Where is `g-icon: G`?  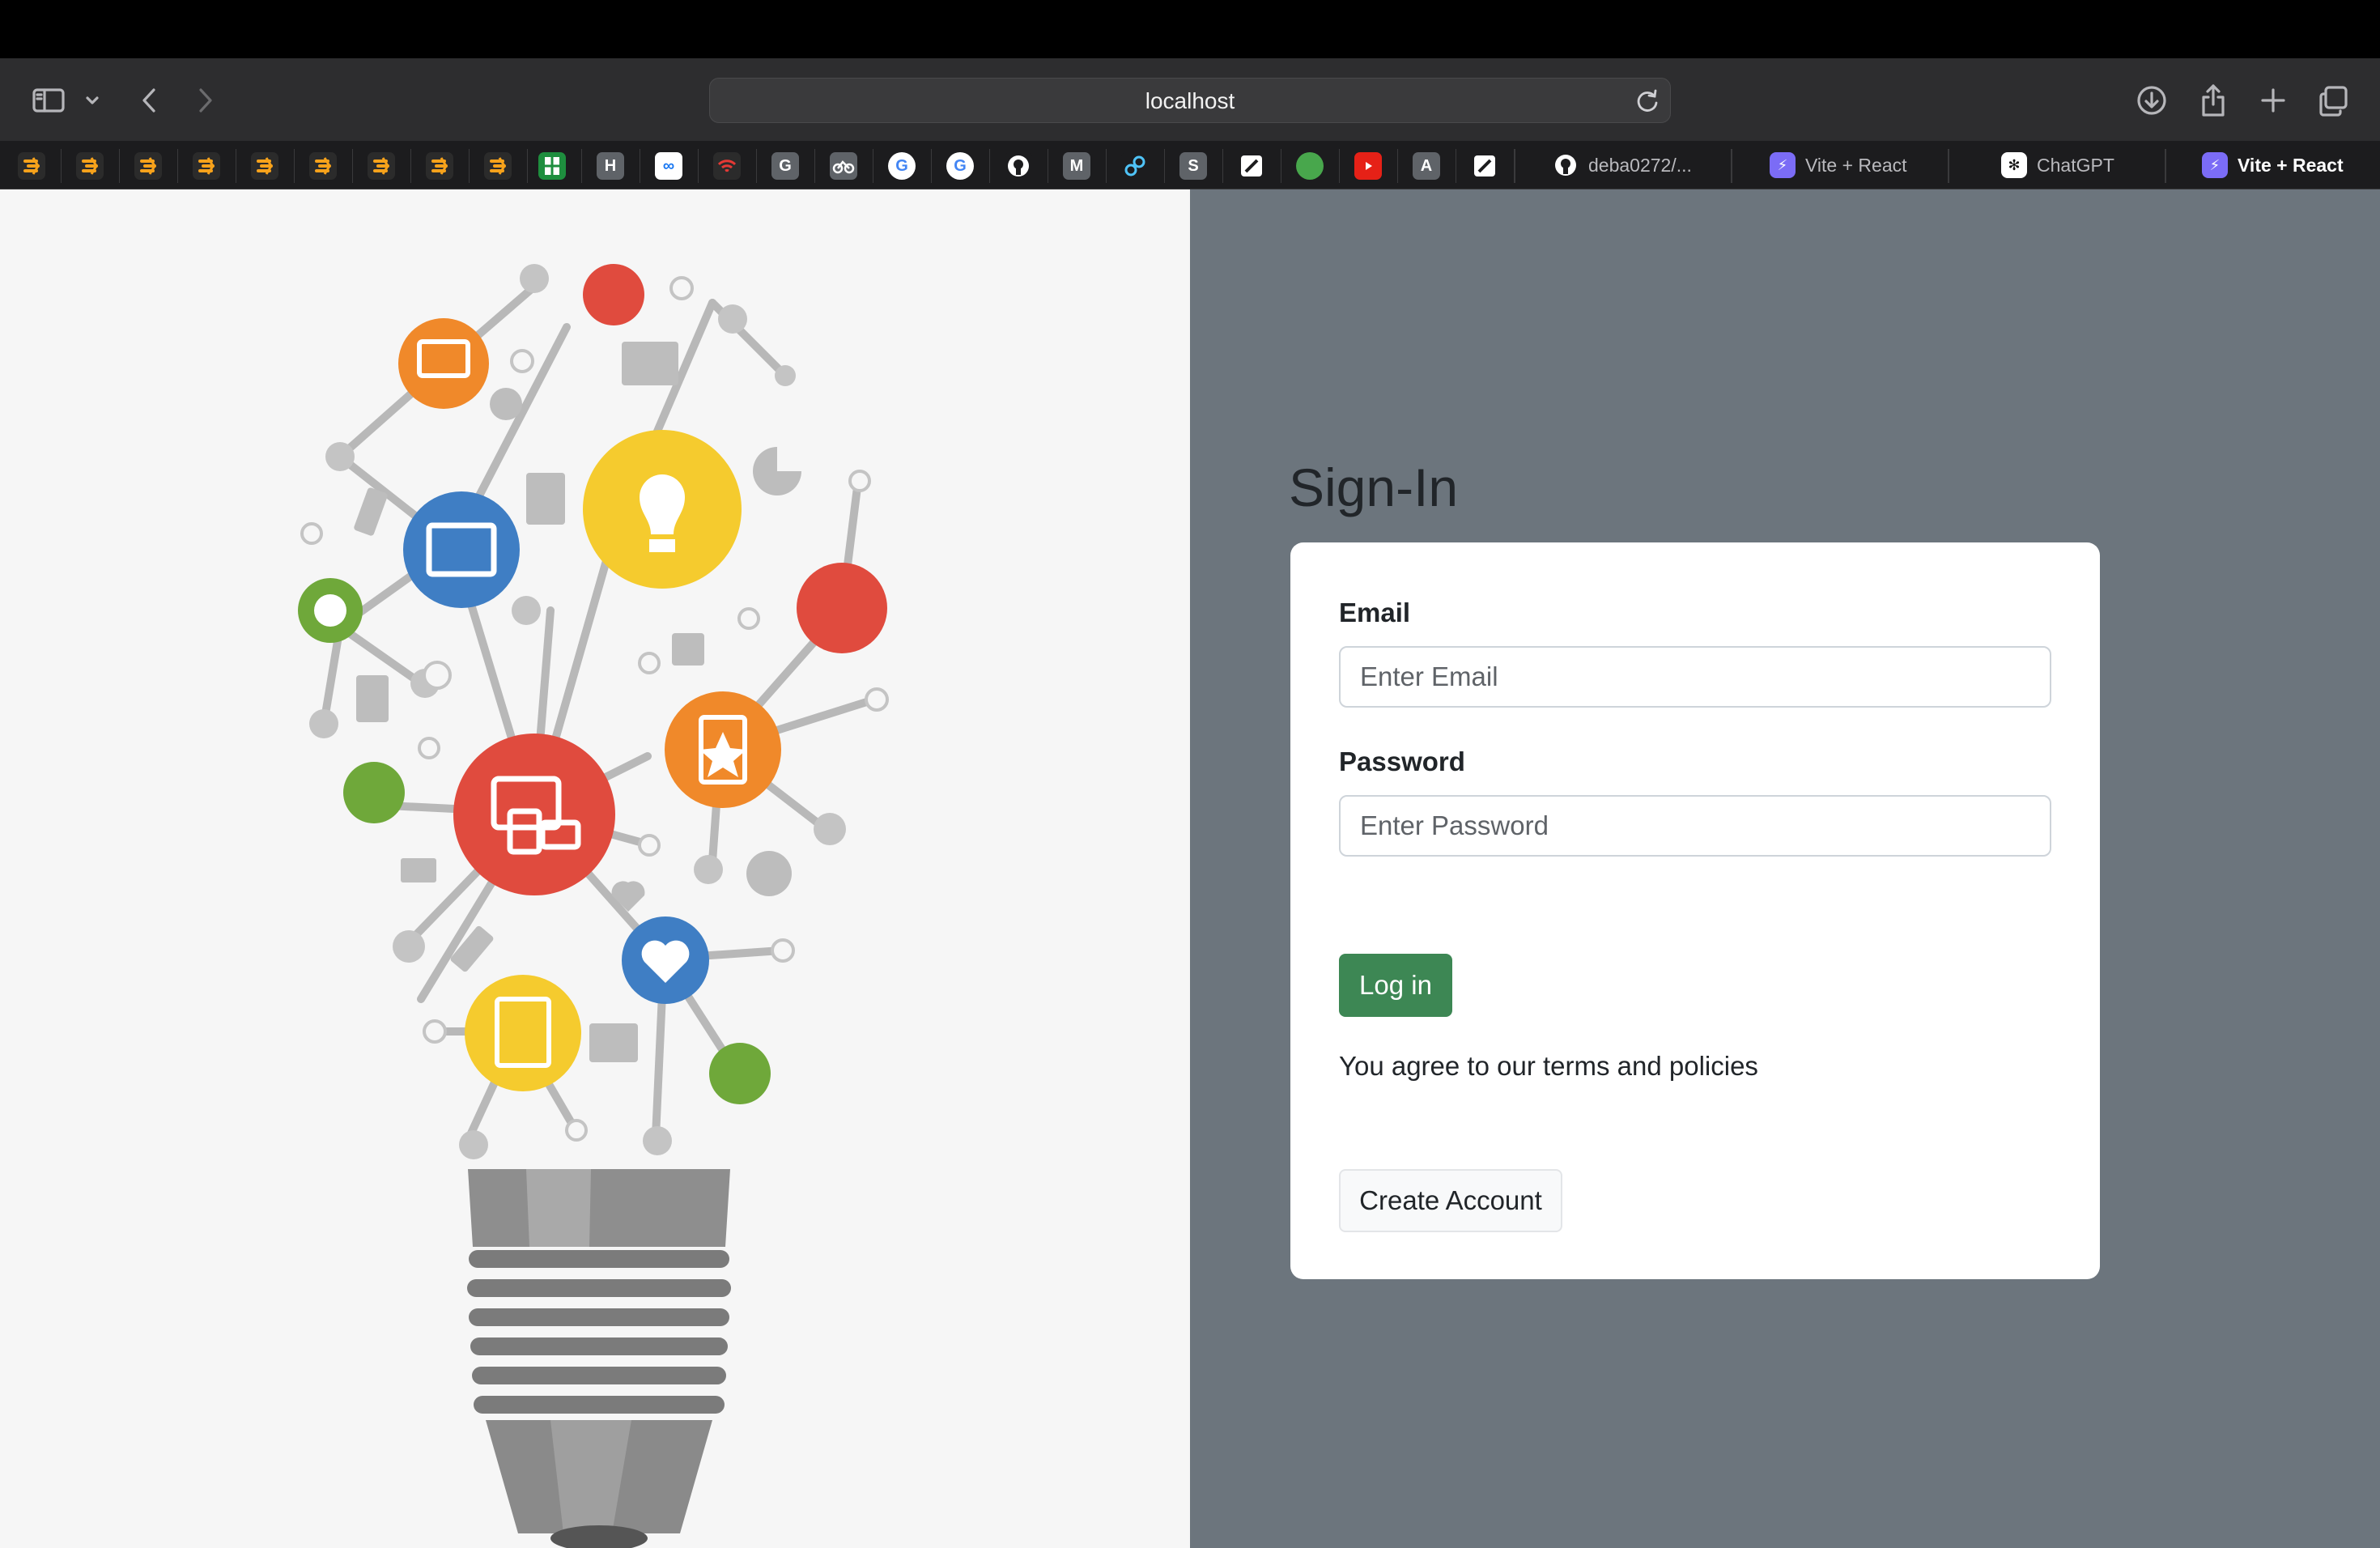
g-icon: G is located at coordinates (785, 166).